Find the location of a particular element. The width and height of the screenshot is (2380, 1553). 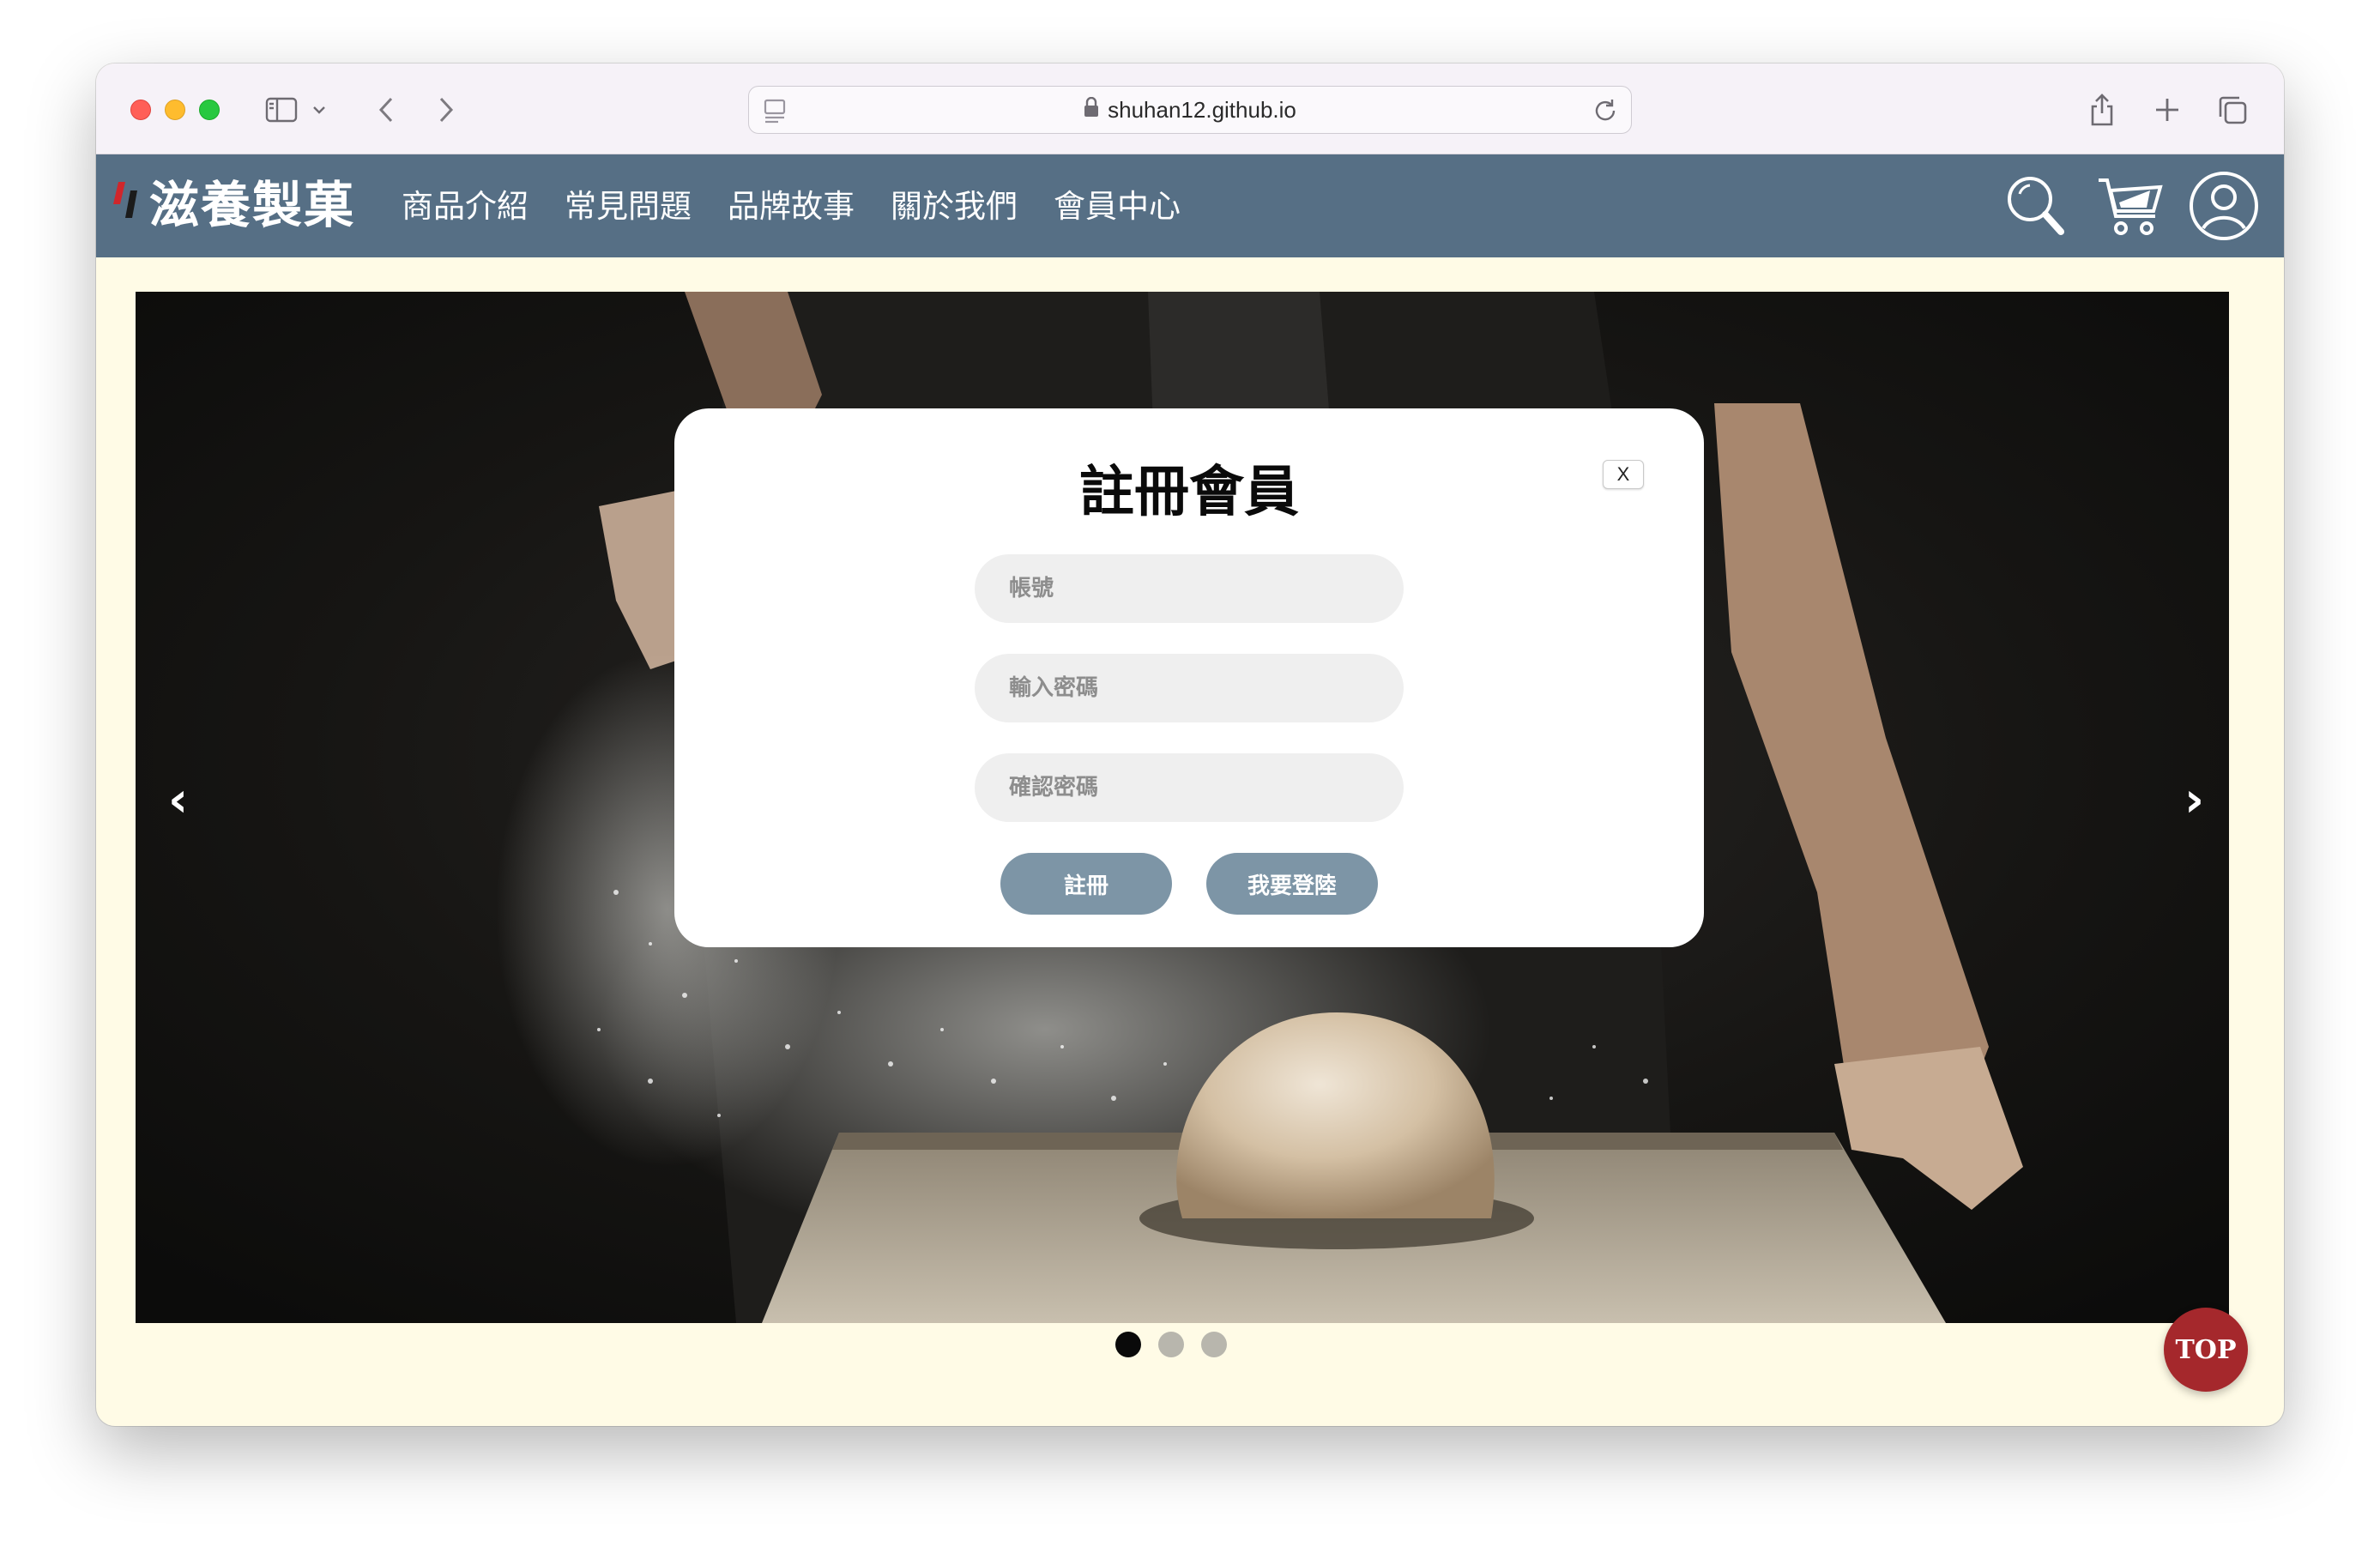

nav-faq: 常見問題 is located at coordinates (628, 203).